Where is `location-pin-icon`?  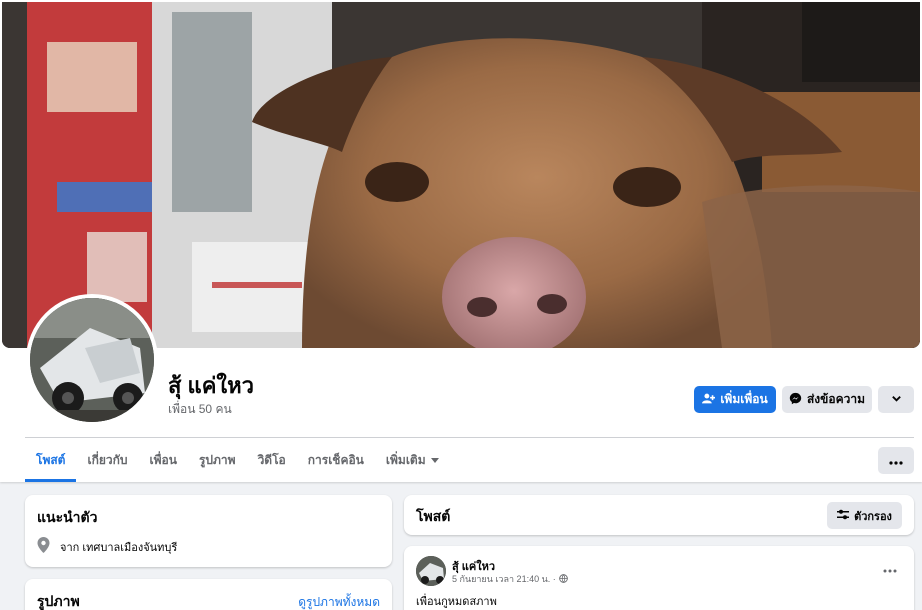 location-pin-icon is located at coordinates (43, 546).